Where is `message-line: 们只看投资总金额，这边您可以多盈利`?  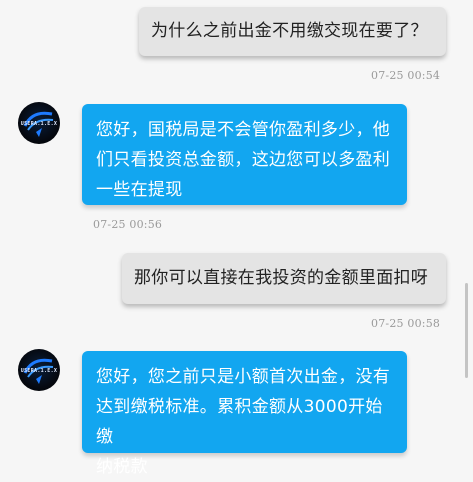 message-line: 们只看投资总金额，这边您可以多盈利 is located at coordinates (243, 160).